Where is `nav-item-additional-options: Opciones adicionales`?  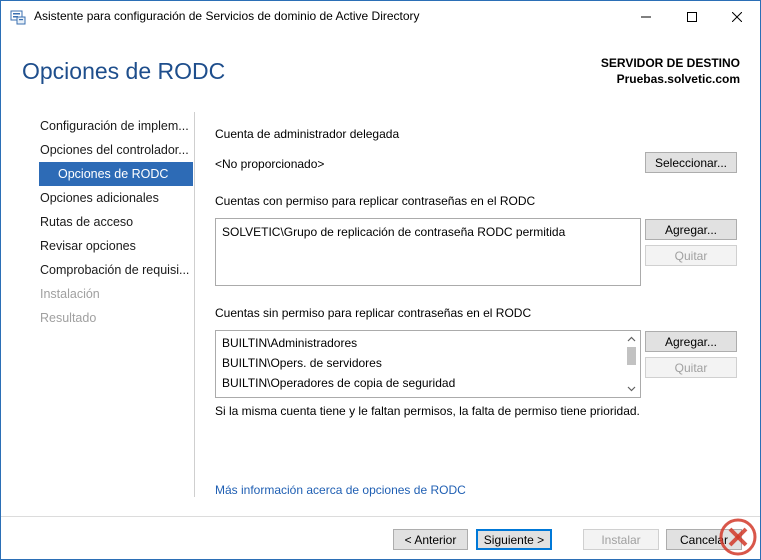 nav-item-additional-options: Opciones adicionales is located at coordinates (116, 198).